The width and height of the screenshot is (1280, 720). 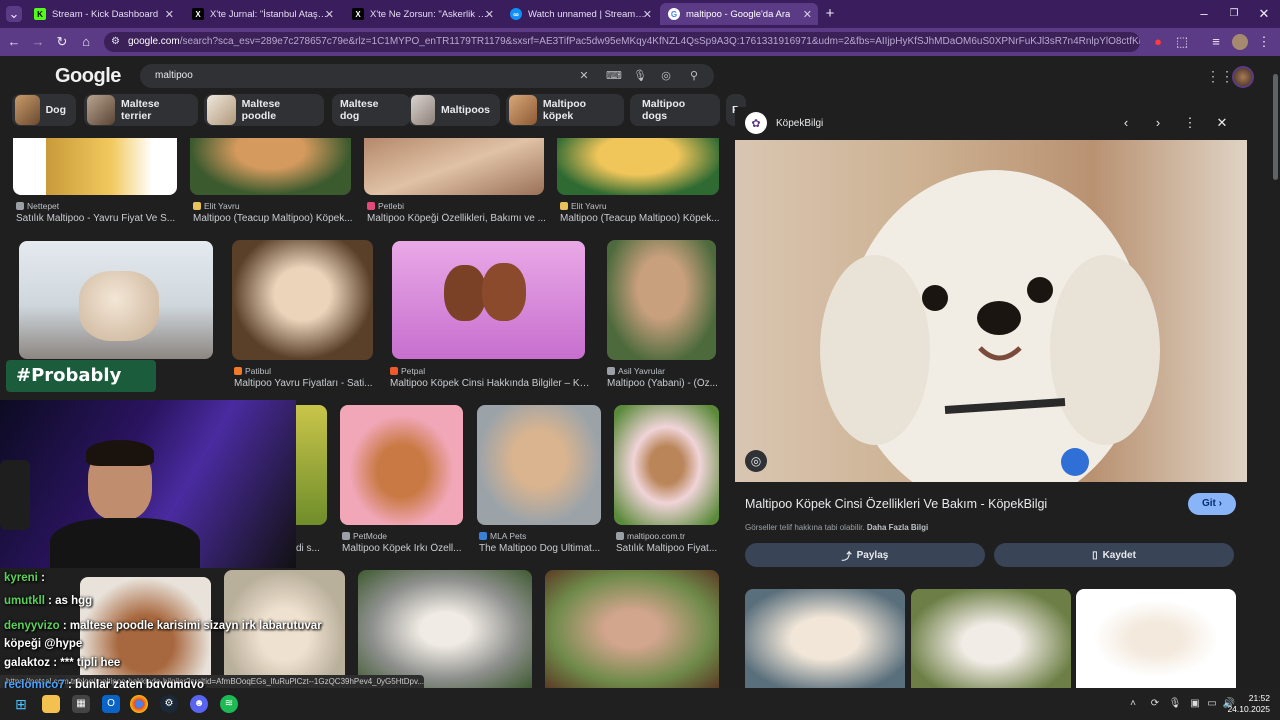 I want to click on reload-icon: ↻, so click(x=62, y=42).